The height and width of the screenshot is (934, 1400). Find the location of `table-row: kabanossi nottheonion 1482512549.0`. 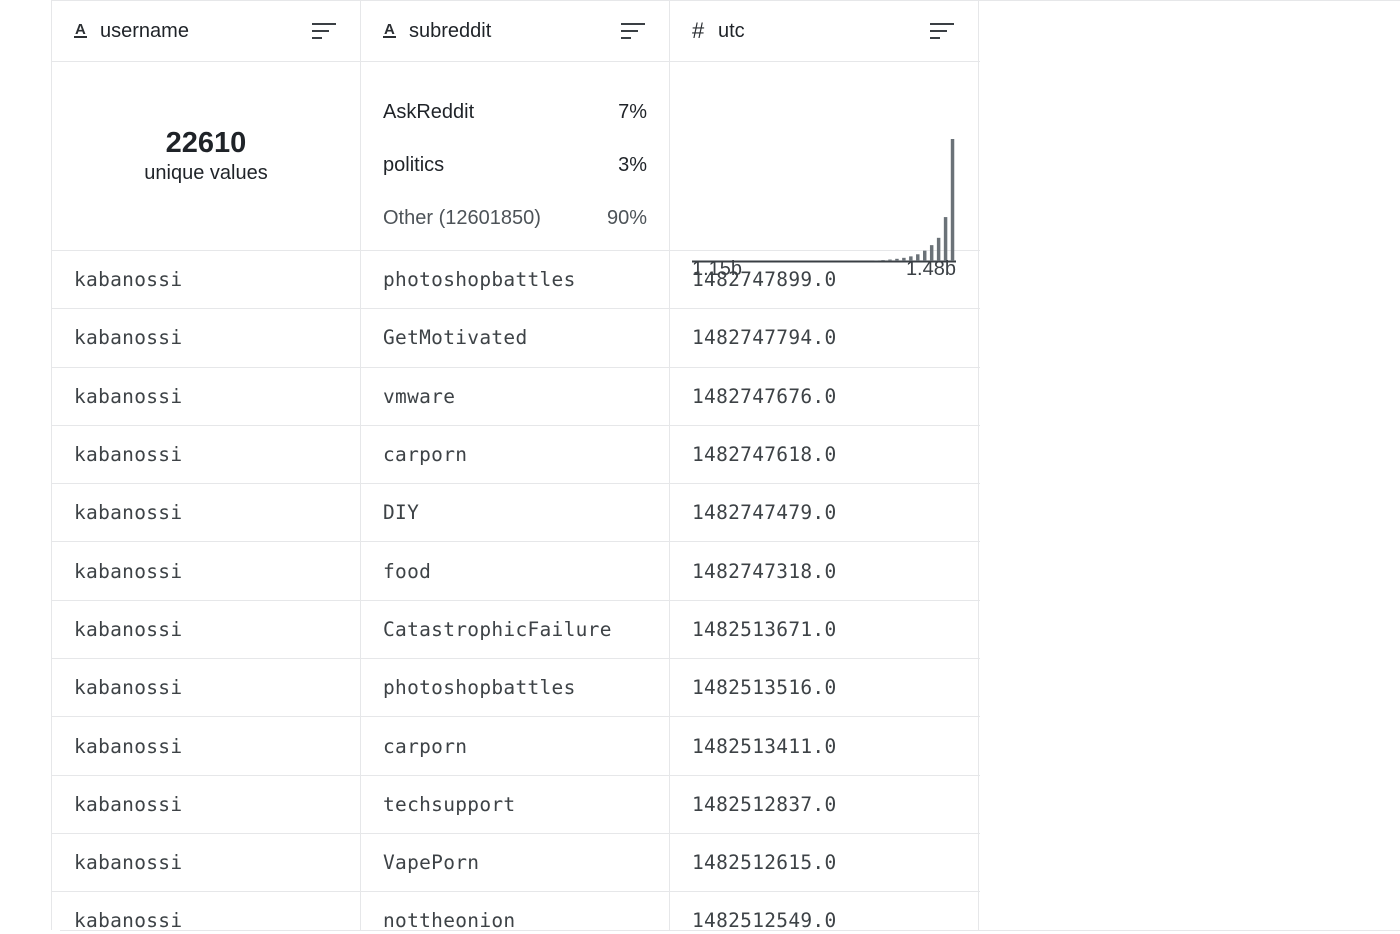

table-row: kabanossi nottheonion 1482512549.0 is located at coordinates (516, 911).